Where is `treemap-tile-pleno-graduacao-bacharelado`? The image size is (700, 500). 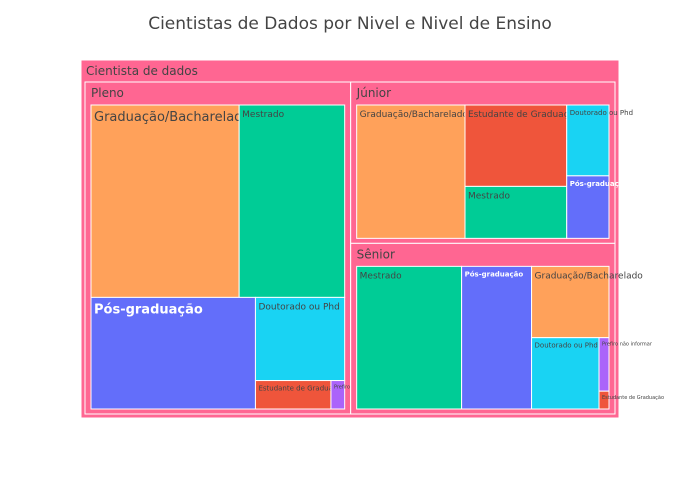 treemap-tile-pleno-graduacao-bacharelado is located at coordinates (165, 201).